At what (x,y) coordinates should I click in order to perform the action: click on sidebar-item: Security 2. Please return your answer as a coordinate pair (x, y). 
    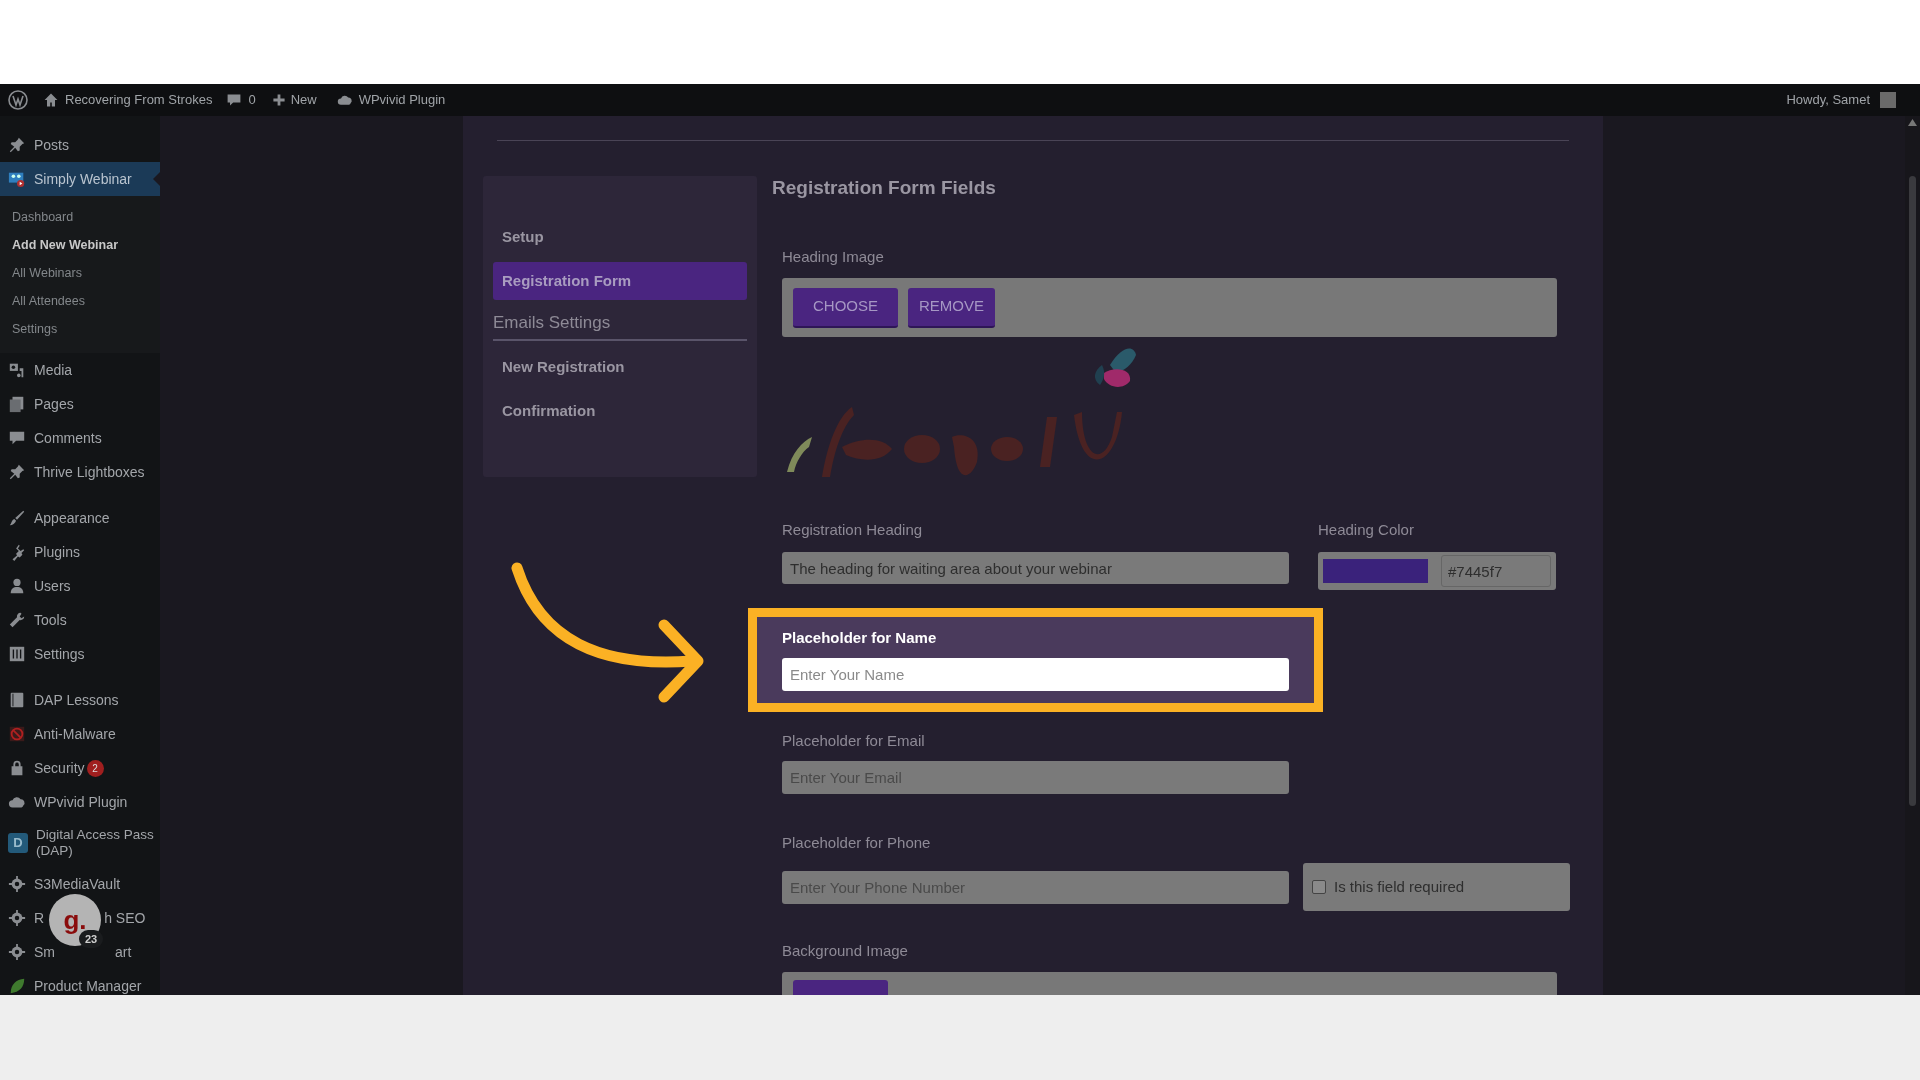
    Looking at the image, I should click on (80, 768).